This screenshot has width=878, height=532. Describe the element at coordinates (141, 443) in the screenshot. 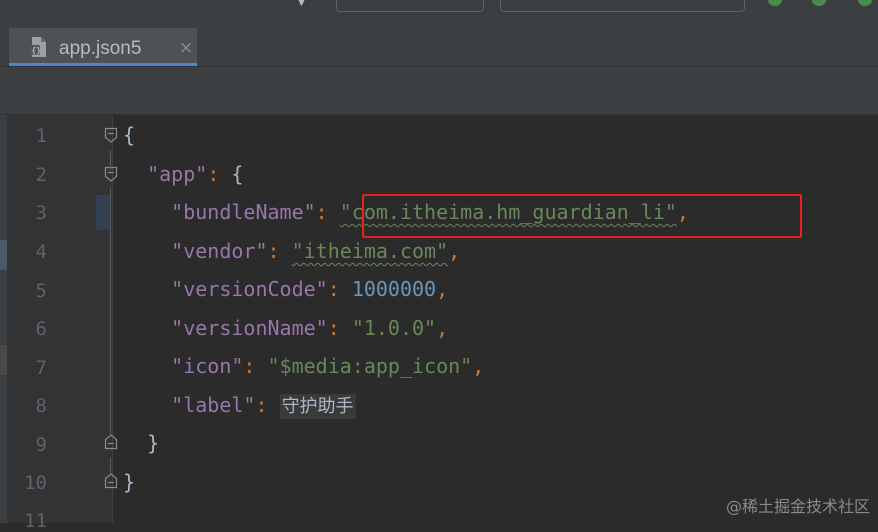

I see `code-line-9: }` at that location.